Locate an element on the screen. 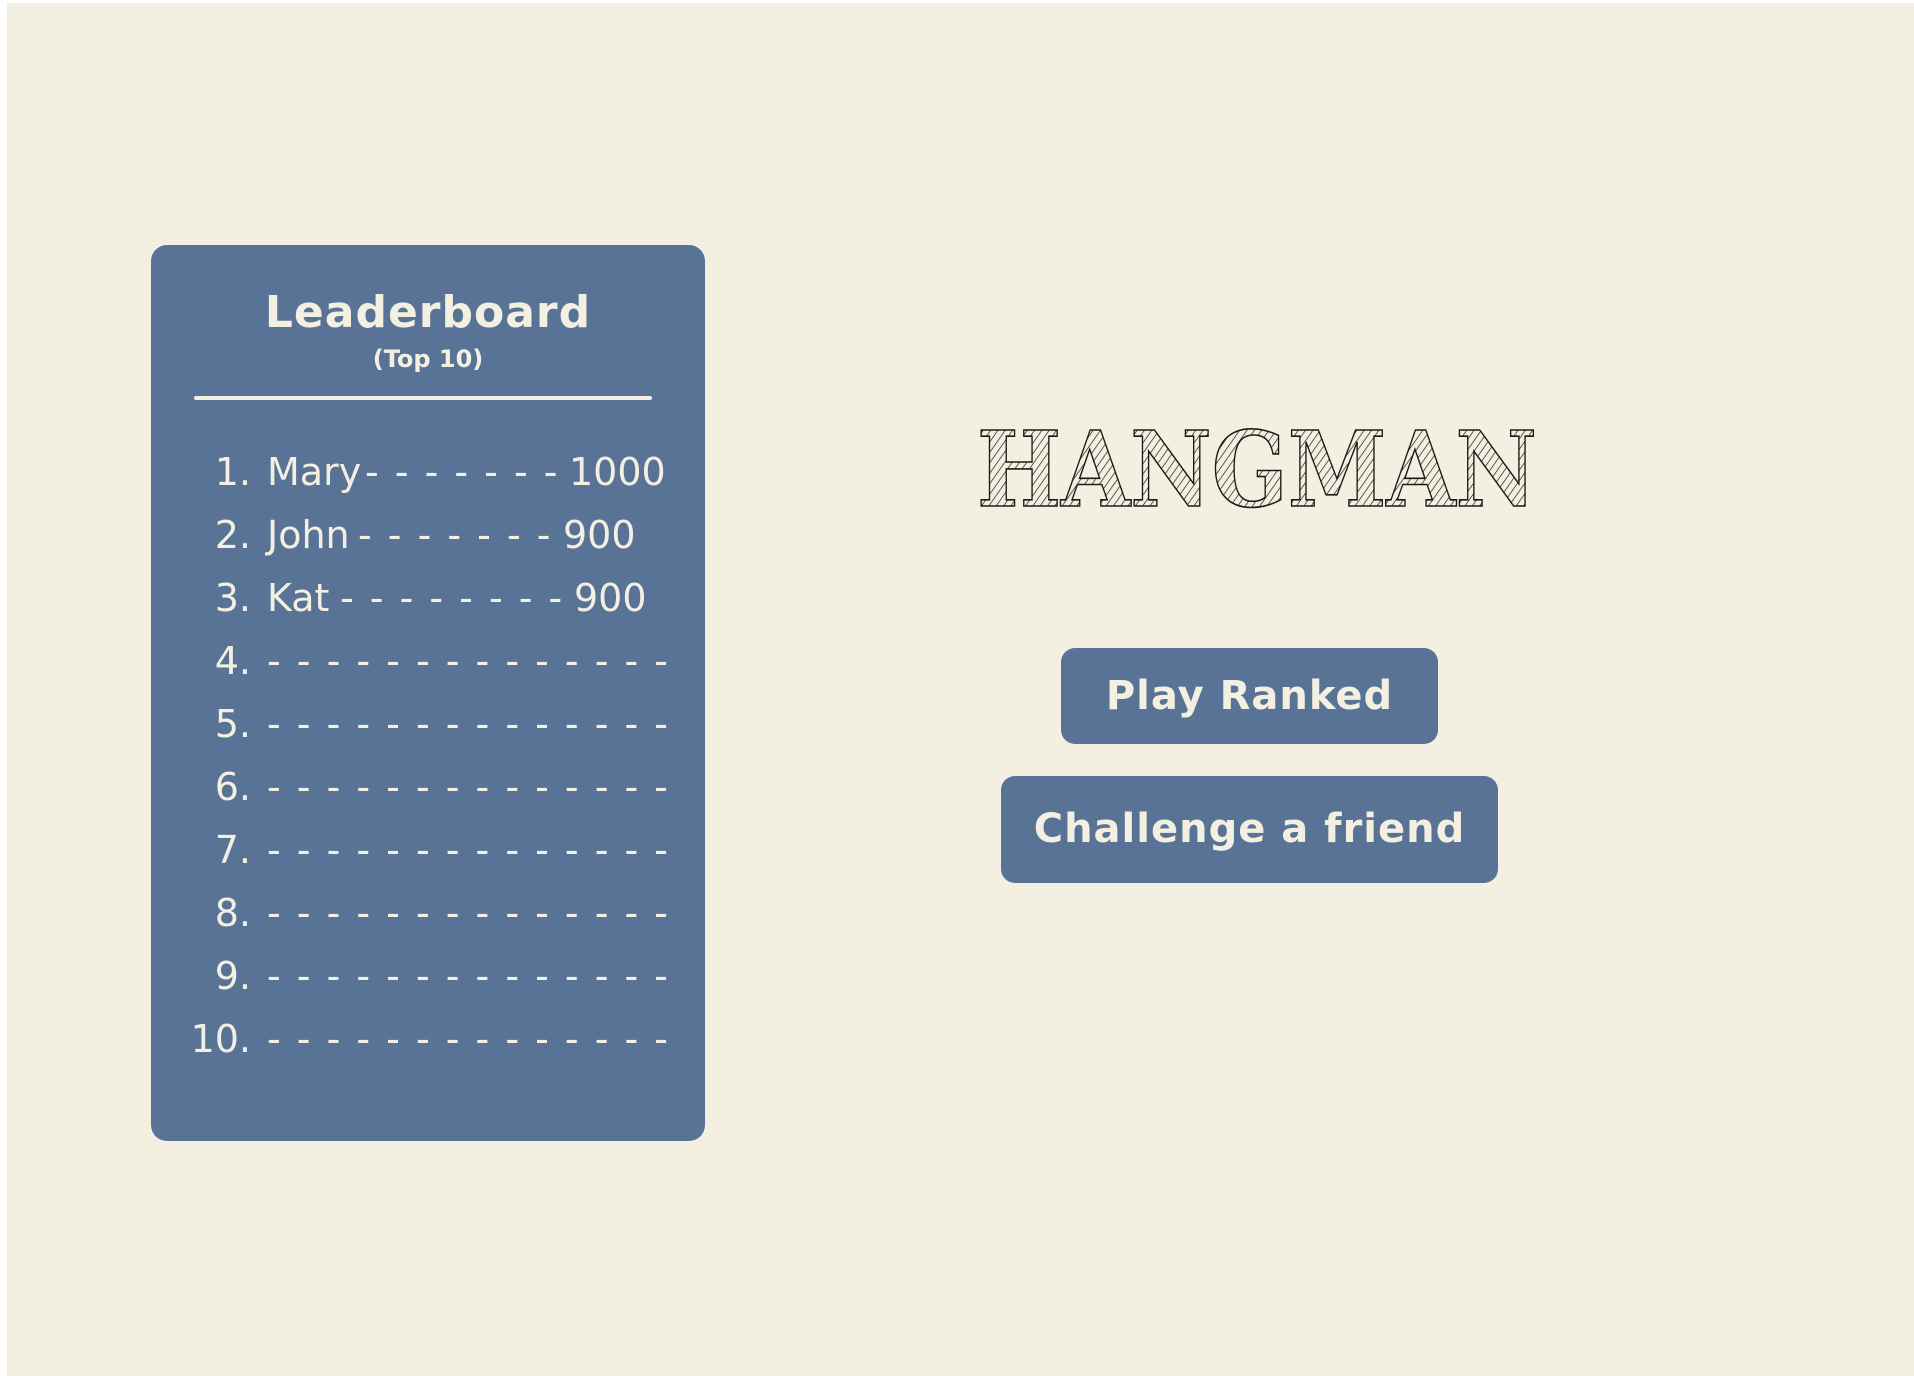  leaderboard-row: 2. John - - - - - - -900 is located at coordinates (428, 535).